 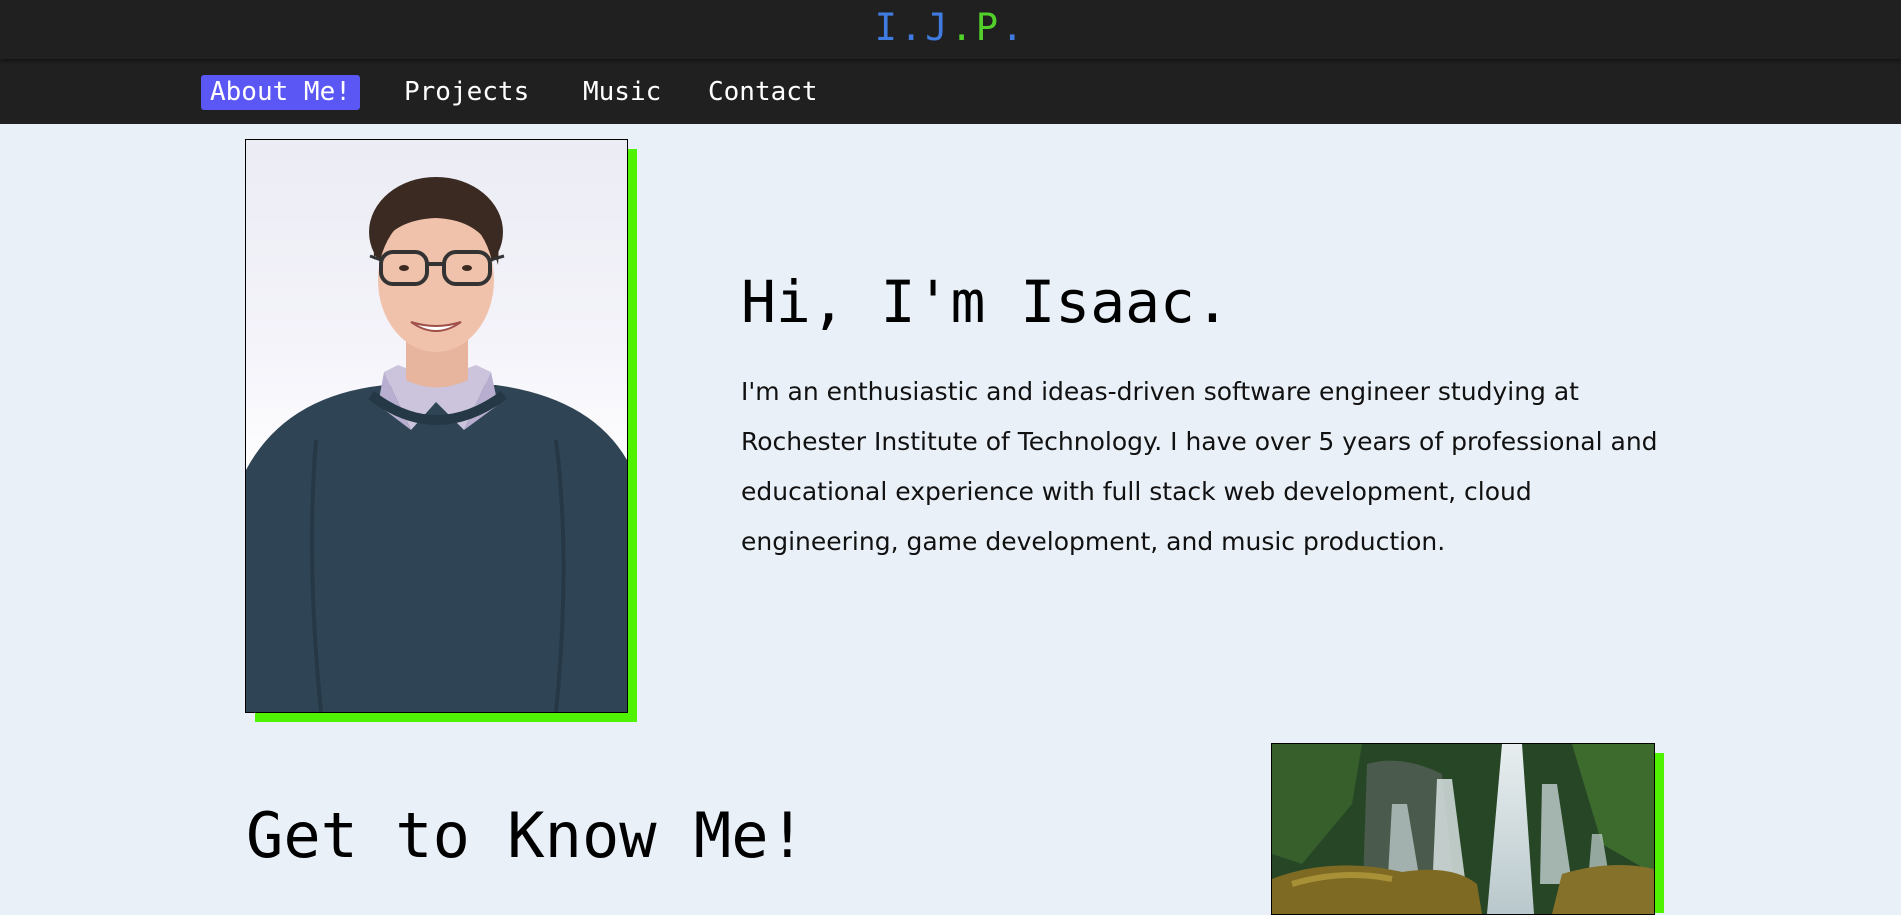 I want to click on nav-item-projects: Projects, so click(x=466, y=92).